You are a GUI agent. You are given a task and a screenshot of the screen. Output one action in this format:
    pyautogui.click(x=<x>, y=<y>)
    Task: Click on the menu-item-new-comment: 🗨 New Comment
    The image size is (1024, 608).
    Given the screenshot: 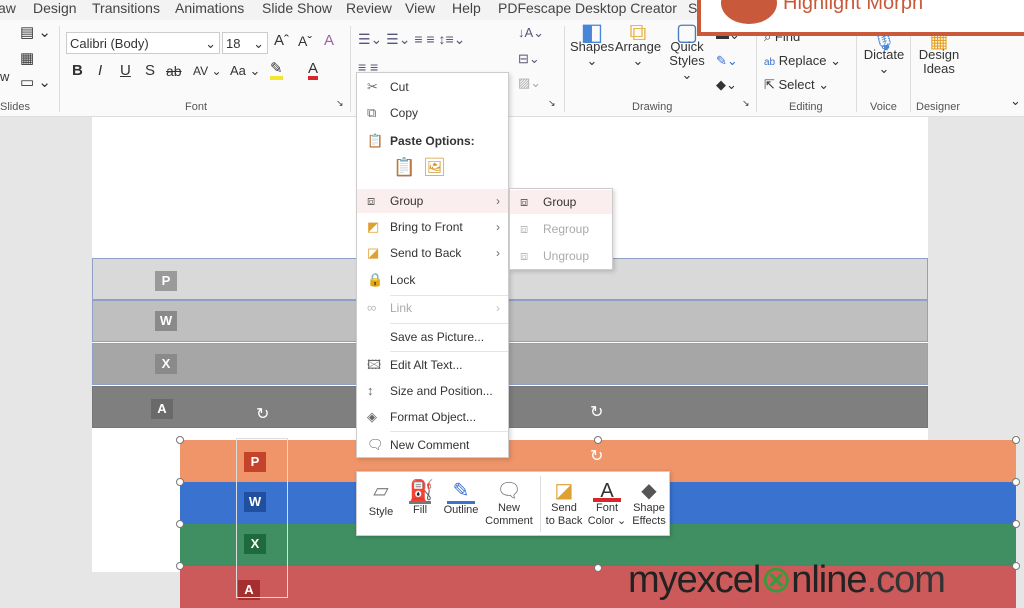 What is the action you would take?
    pyautogui.click(x=432, y=445)
    